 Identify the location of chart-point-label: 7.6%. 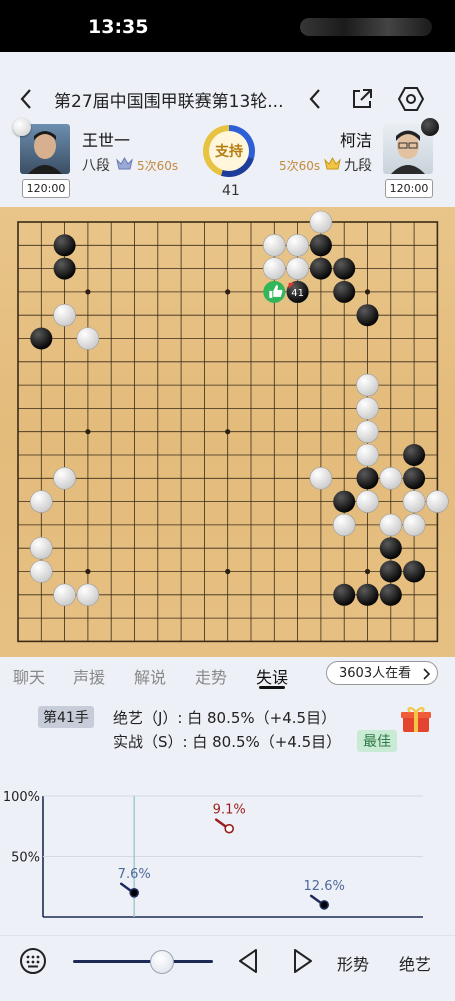
(134, 874).